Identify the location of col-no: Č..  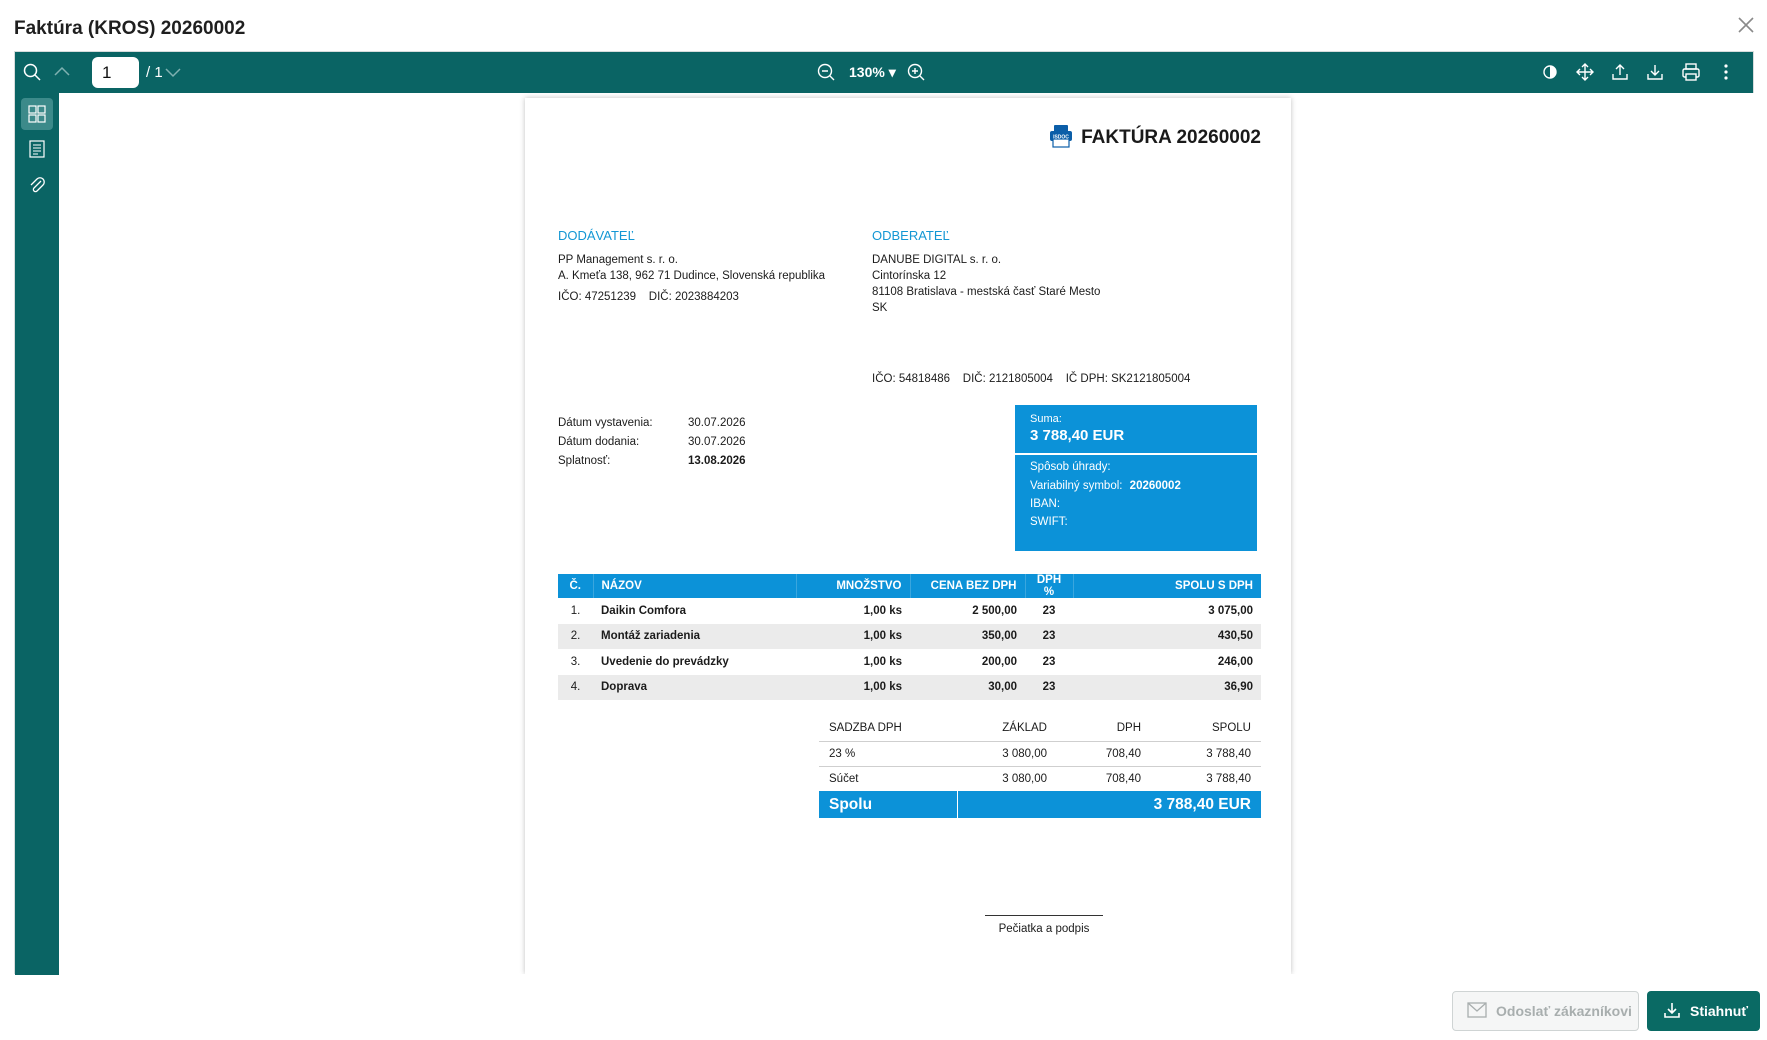
(576, 586).